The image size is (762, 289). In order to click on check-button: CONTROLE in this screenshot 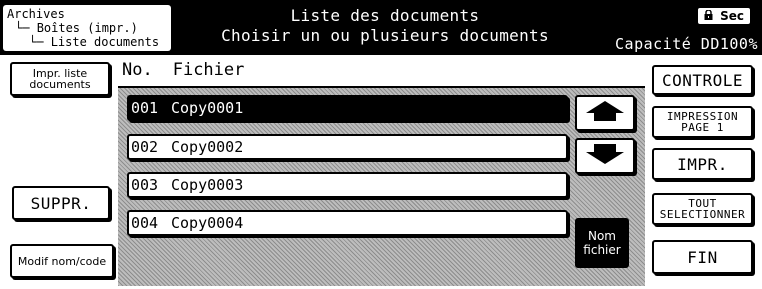, I will do `click(702, 80)`.